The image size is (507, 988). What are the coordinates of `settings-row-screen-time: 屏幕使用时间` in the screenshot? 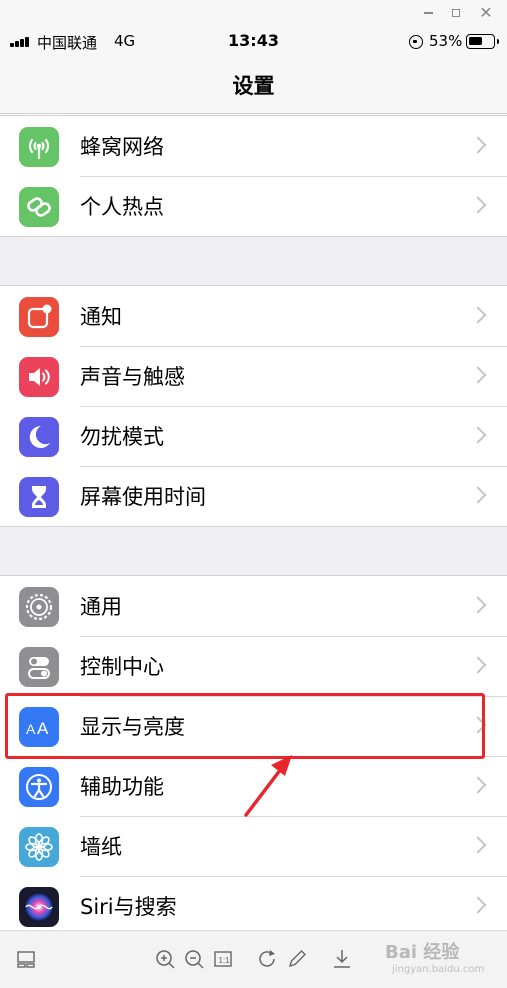 It's located at (253, 496).